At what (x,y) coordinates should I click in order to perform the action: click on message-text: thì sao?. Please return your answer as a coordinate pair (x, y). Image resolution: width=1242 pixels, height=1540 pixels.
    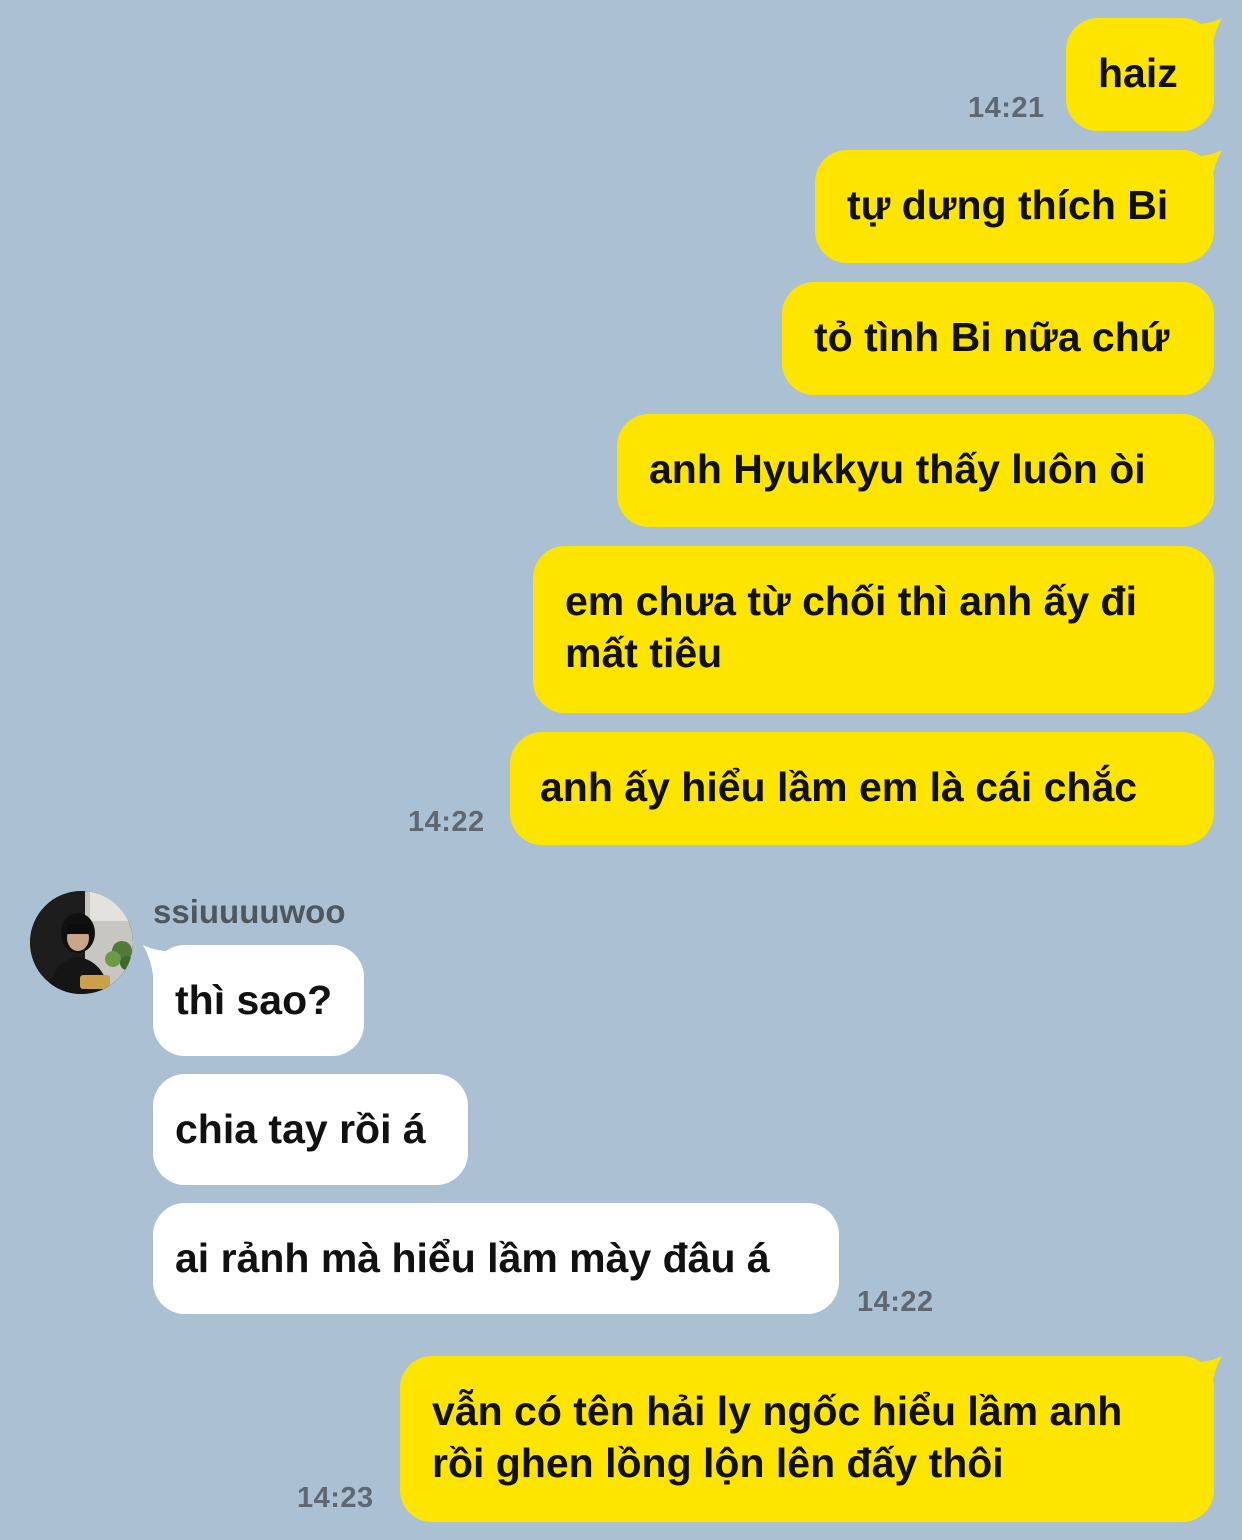
    Looking at the image, I should click on (254, 1000).